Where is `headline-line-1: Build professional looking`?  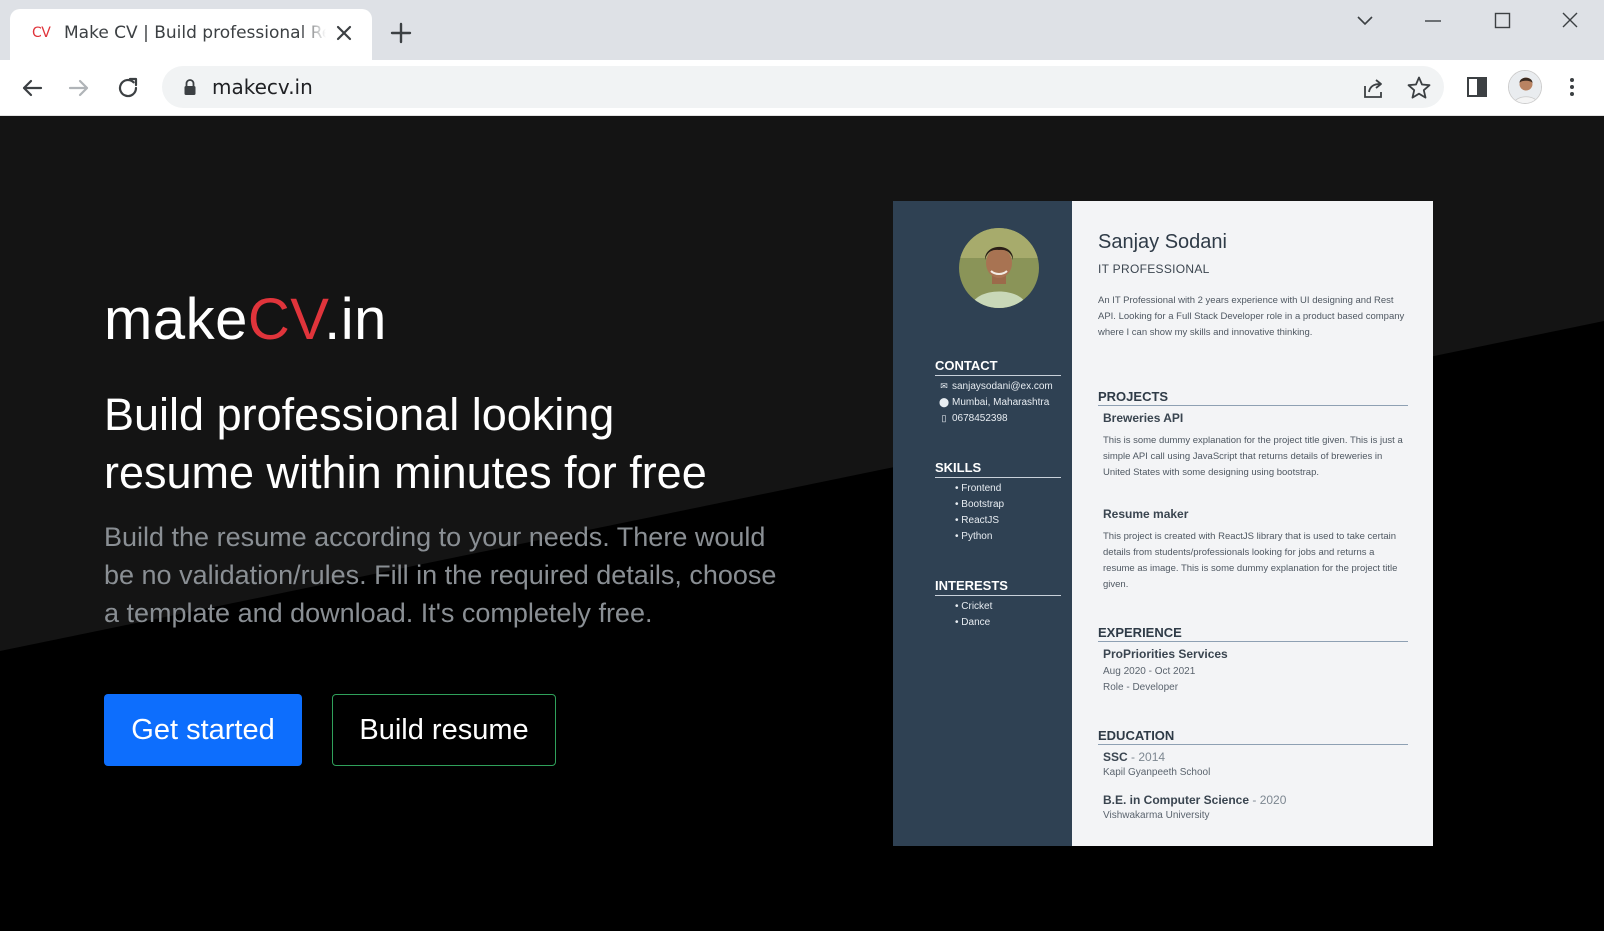
headline-line-1: Build professional looking is located at coordinates (359, 414).